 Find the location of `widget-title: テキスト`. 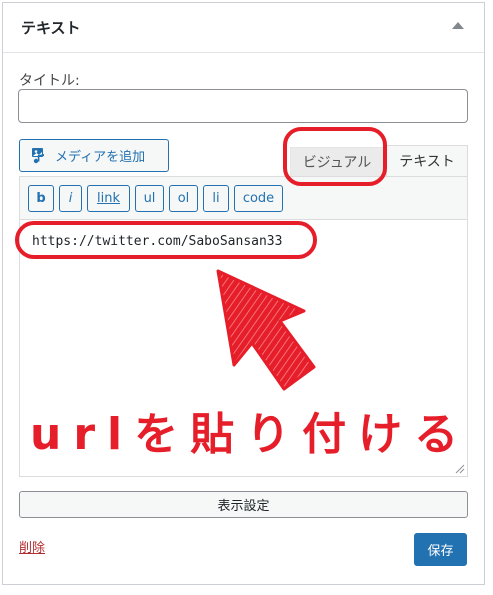

widget-title: テキスト is located at coordinates (51, 28).